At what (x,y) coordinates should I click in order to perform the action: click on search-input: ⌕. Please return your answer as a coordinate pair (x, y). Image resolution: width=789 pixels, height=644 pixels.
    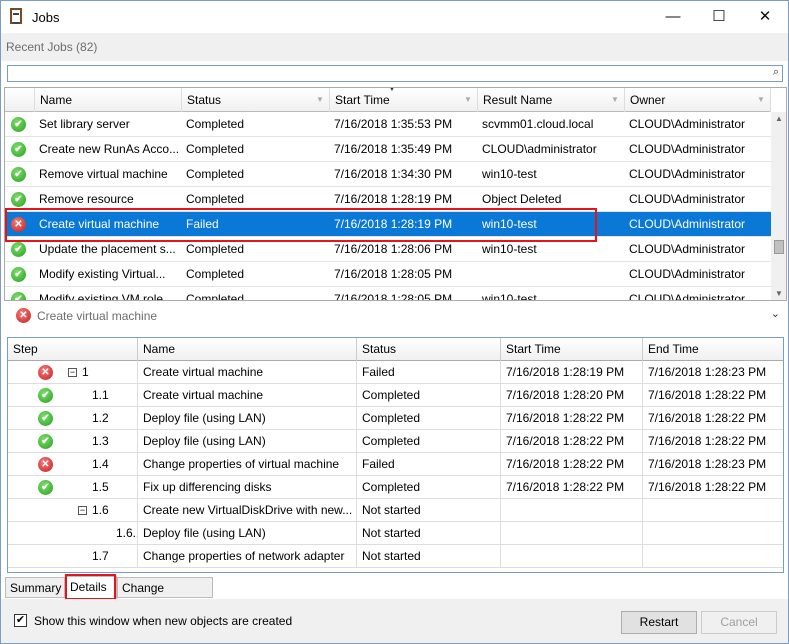
    Looking at the image, I should click on (395, 73).